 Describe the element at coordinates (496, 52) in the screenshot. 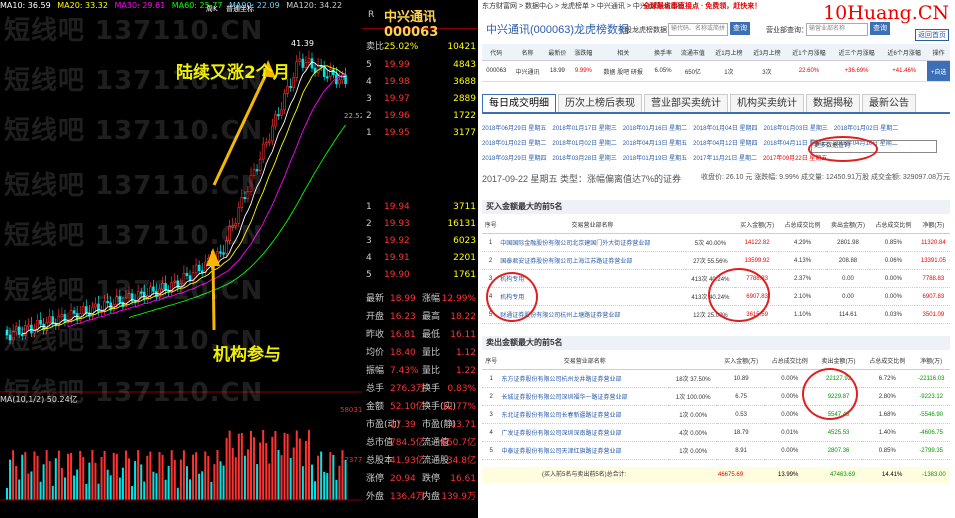

I see `summary-header: 代码` at that location.